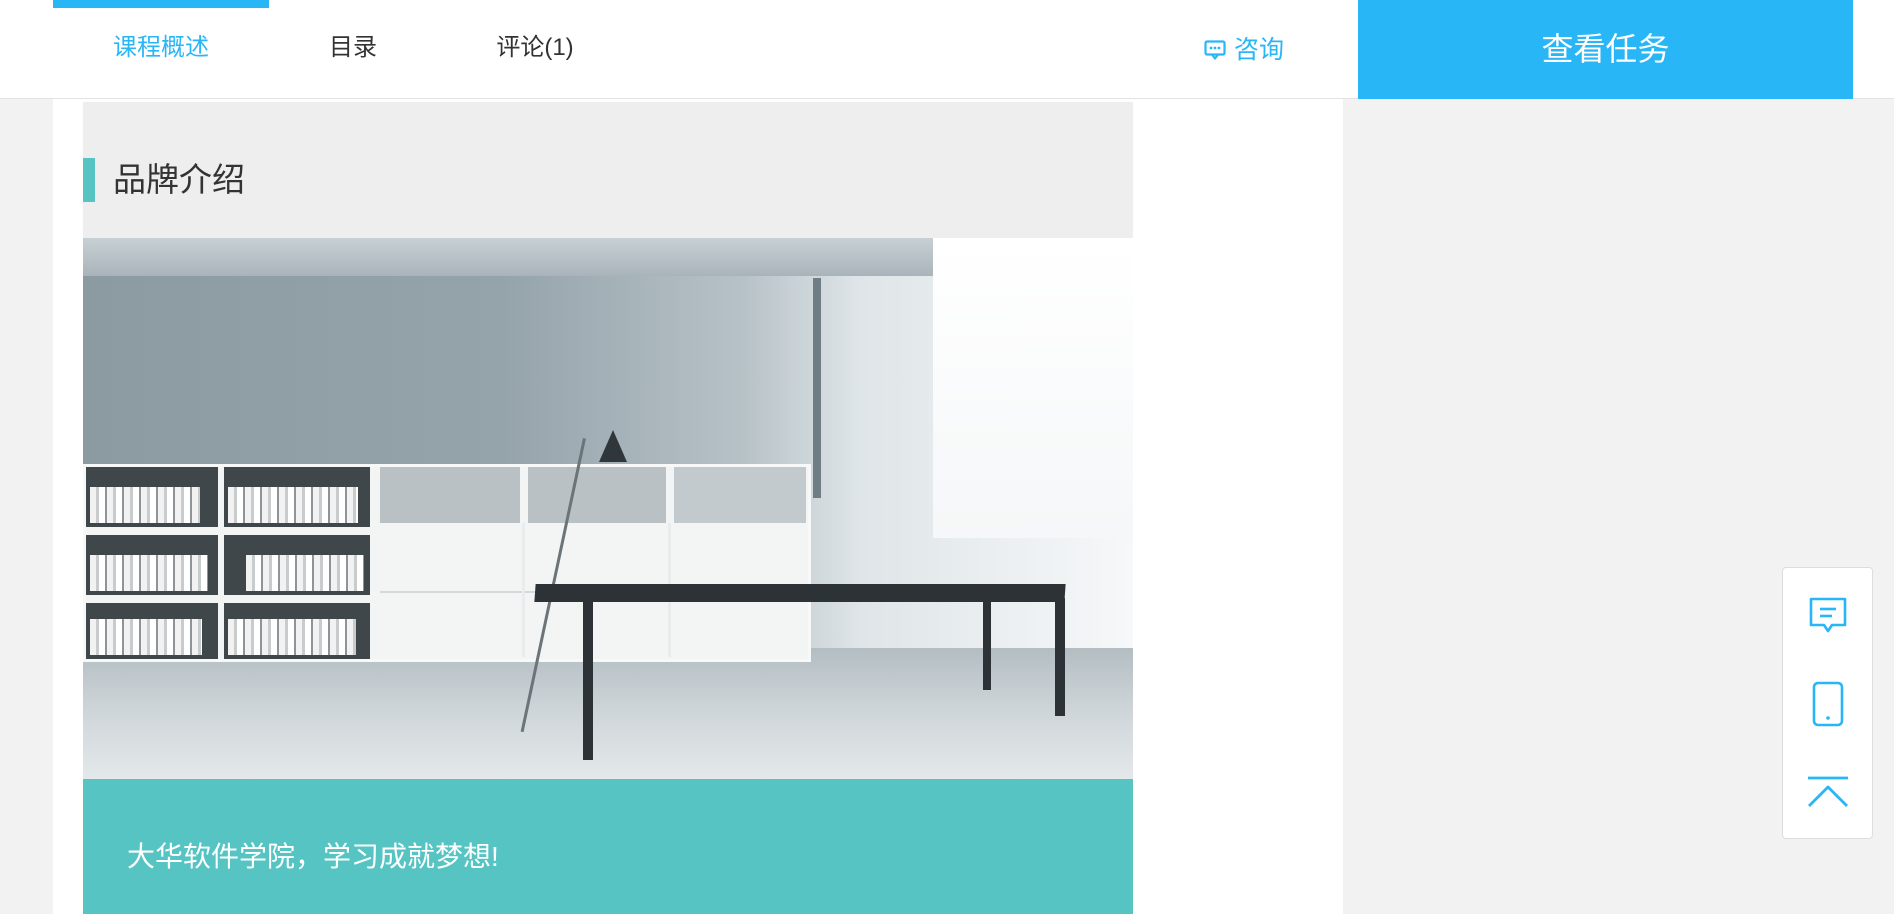  I want to click on message-icon, so click(1828, 616).